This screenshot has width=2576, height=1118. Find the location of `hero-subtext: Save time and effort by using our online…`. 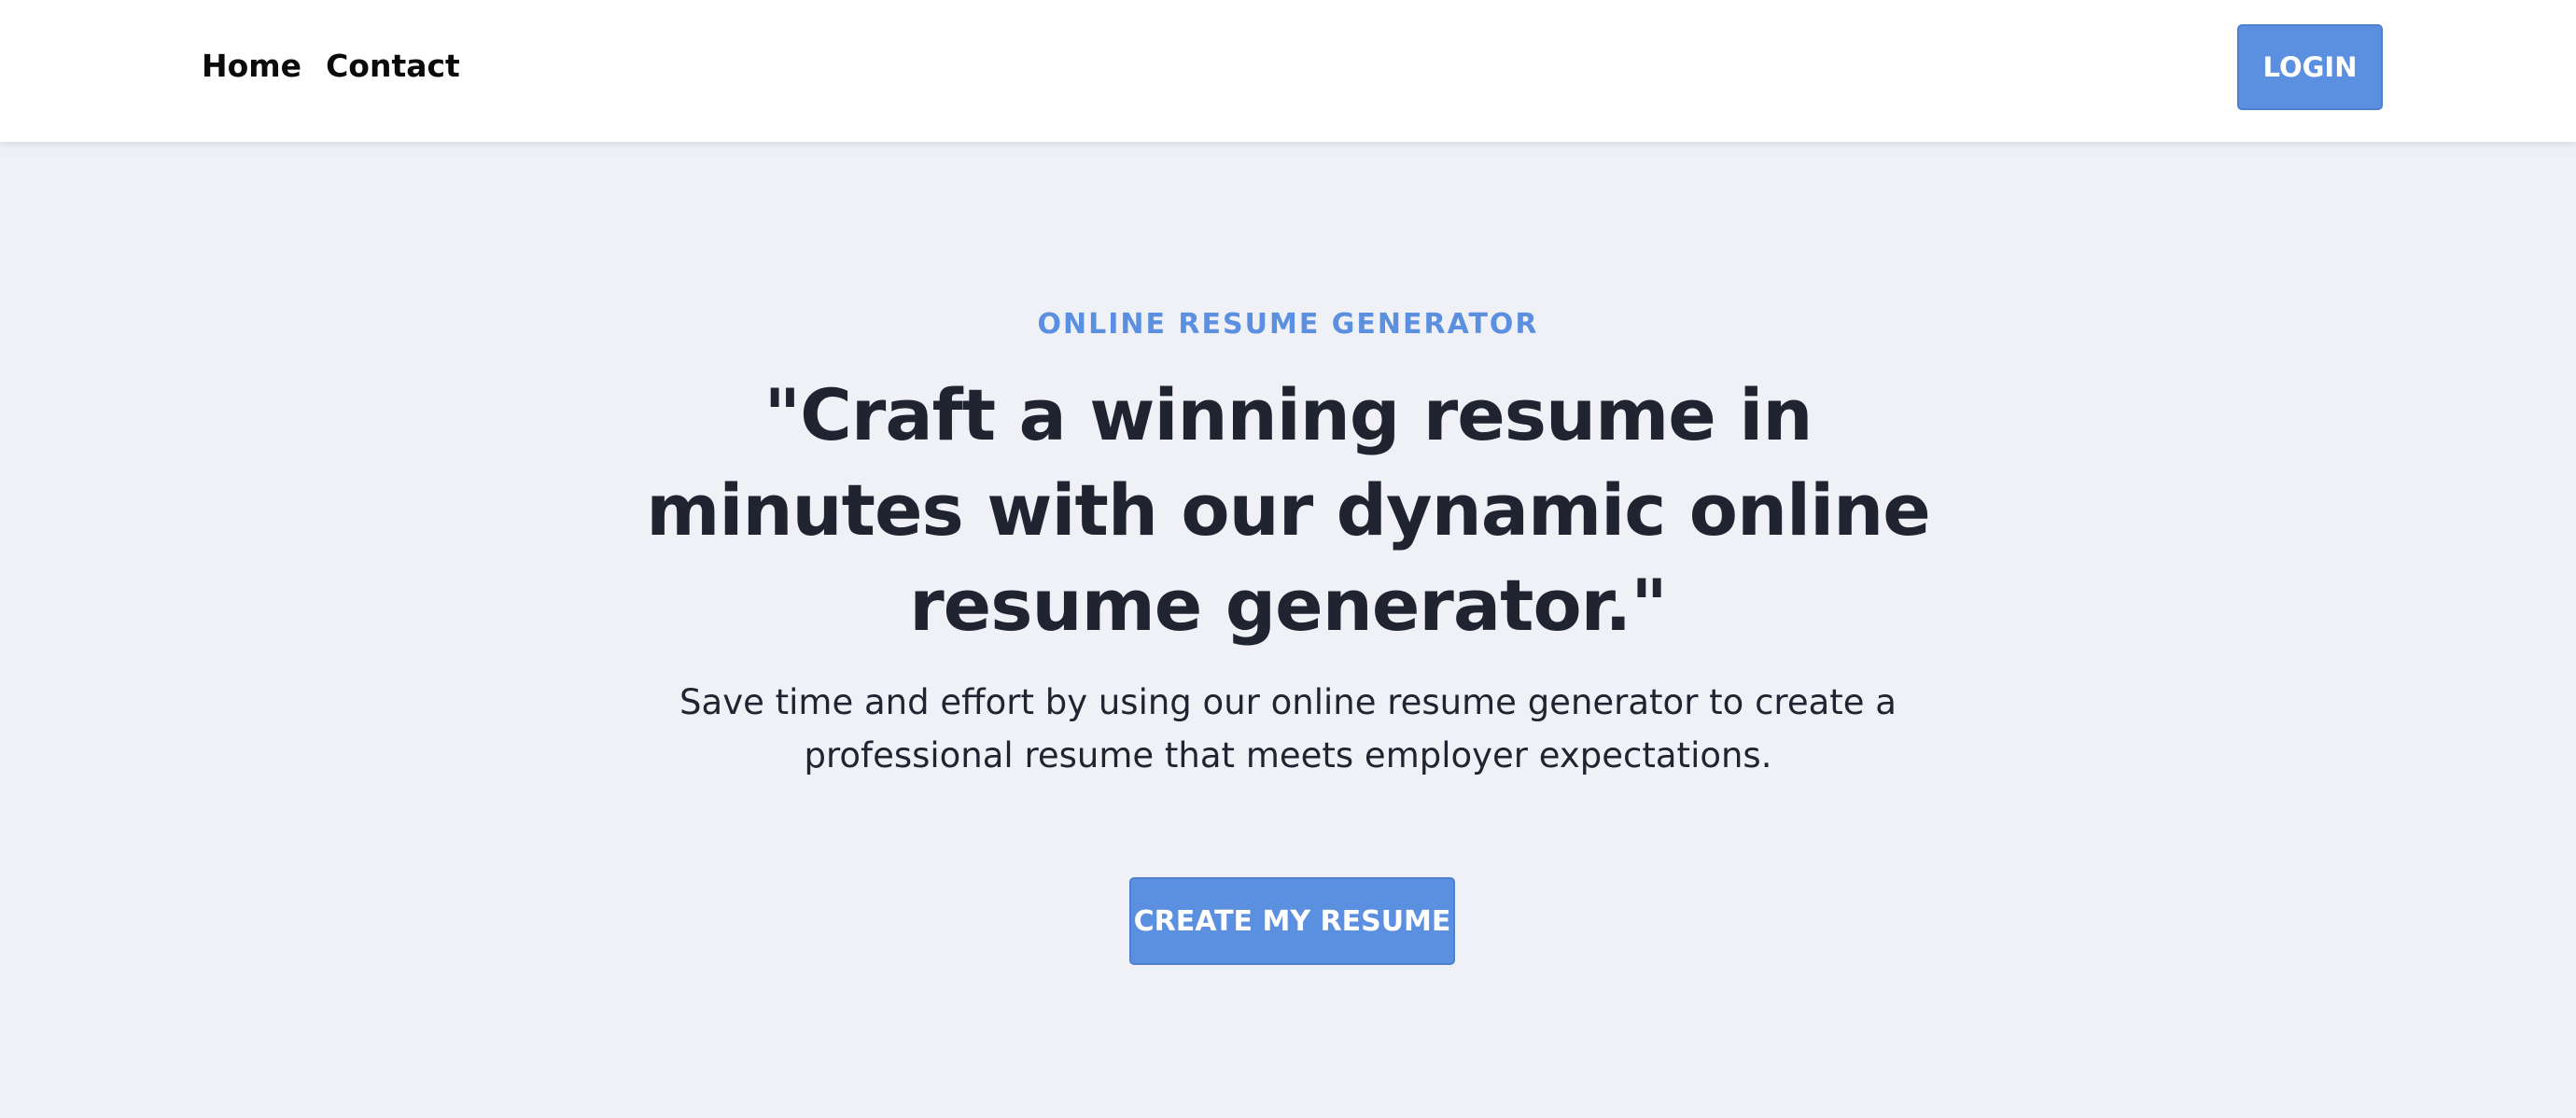

hero-subtext: Save time and effort by using our online… is located at coordinates (1288, 729).